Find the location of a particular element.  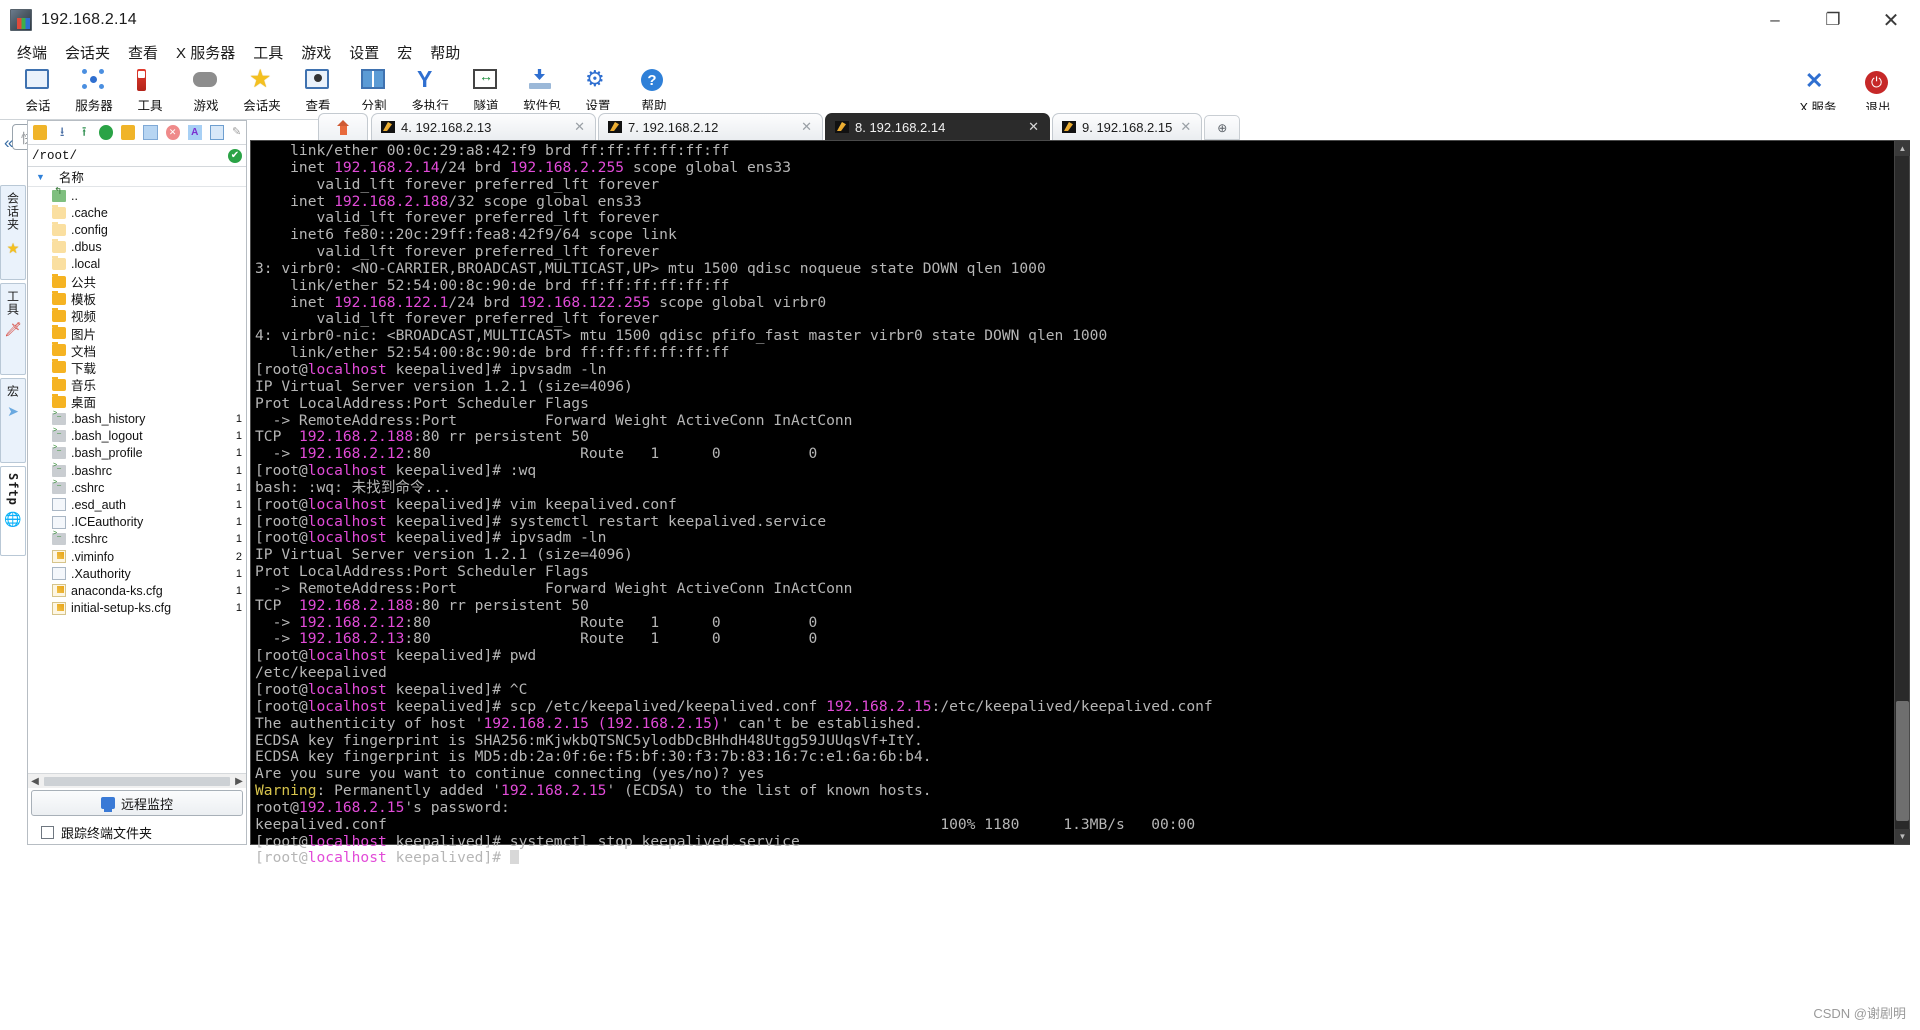

file-row: .ICEauthority 1 is located at coordinates (137, 522).